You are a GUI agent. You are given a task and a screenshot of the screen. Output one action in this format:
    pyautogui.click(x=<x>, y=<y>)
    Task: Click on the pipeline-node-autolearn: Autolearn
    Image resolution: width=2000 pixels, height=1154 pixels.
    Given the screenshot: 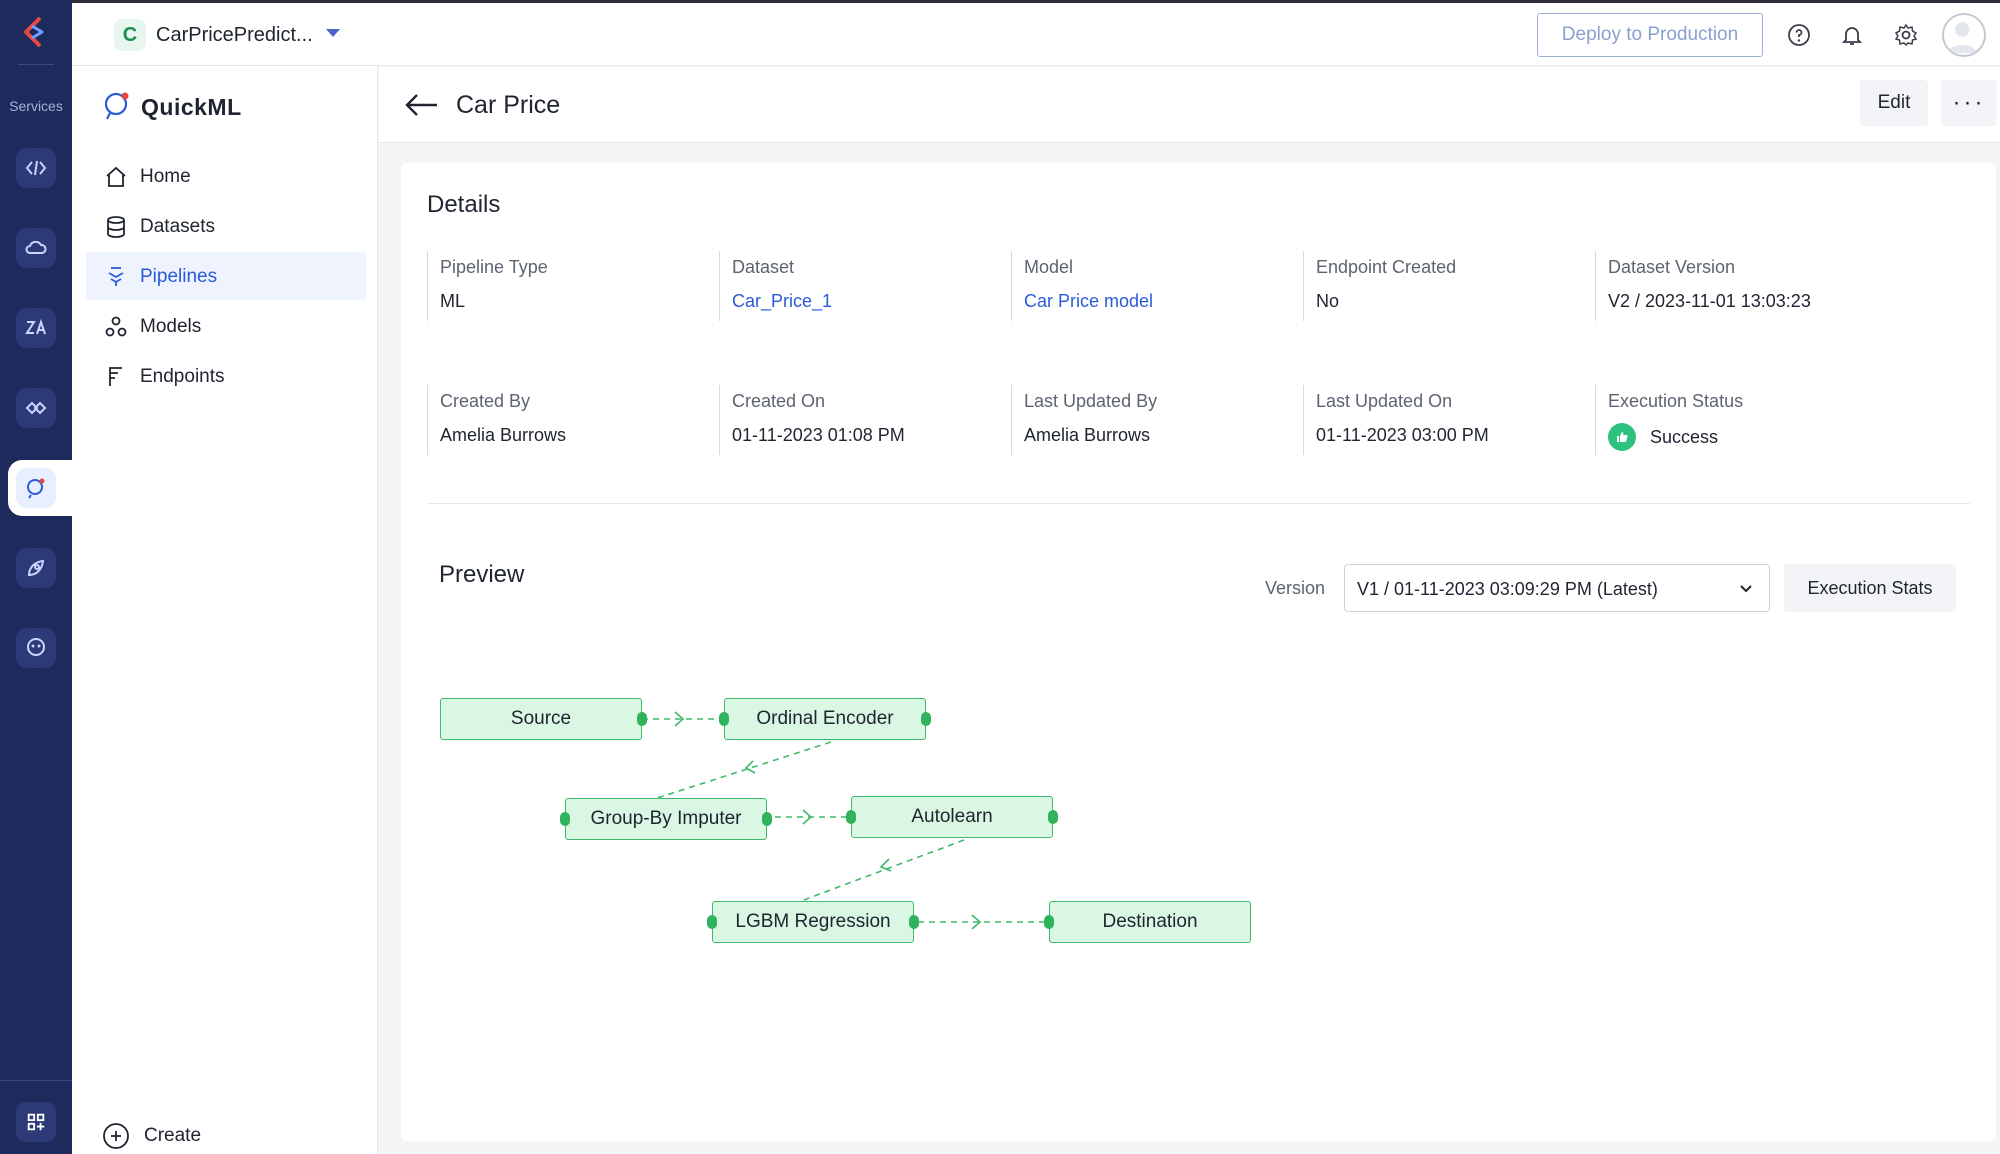 What is the action you would take?
    pyautogui.click(x=952, y=817)
    